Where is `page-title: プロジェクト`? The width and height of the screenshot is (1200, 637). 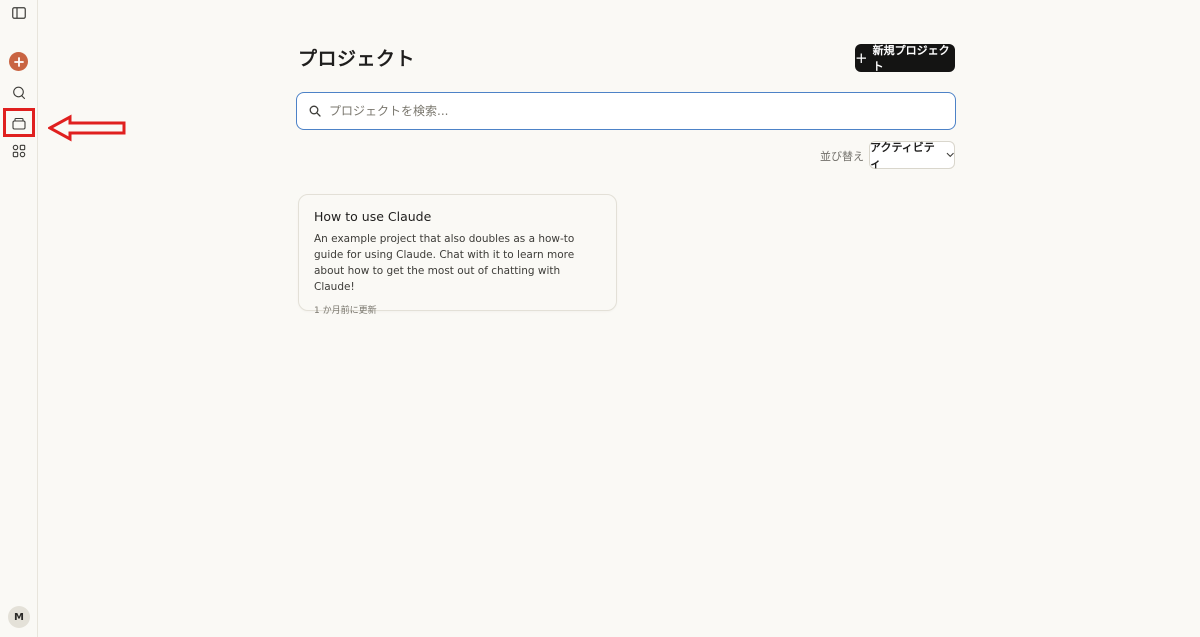
page-title: プロジェクト is located at coordinates (357, 59).